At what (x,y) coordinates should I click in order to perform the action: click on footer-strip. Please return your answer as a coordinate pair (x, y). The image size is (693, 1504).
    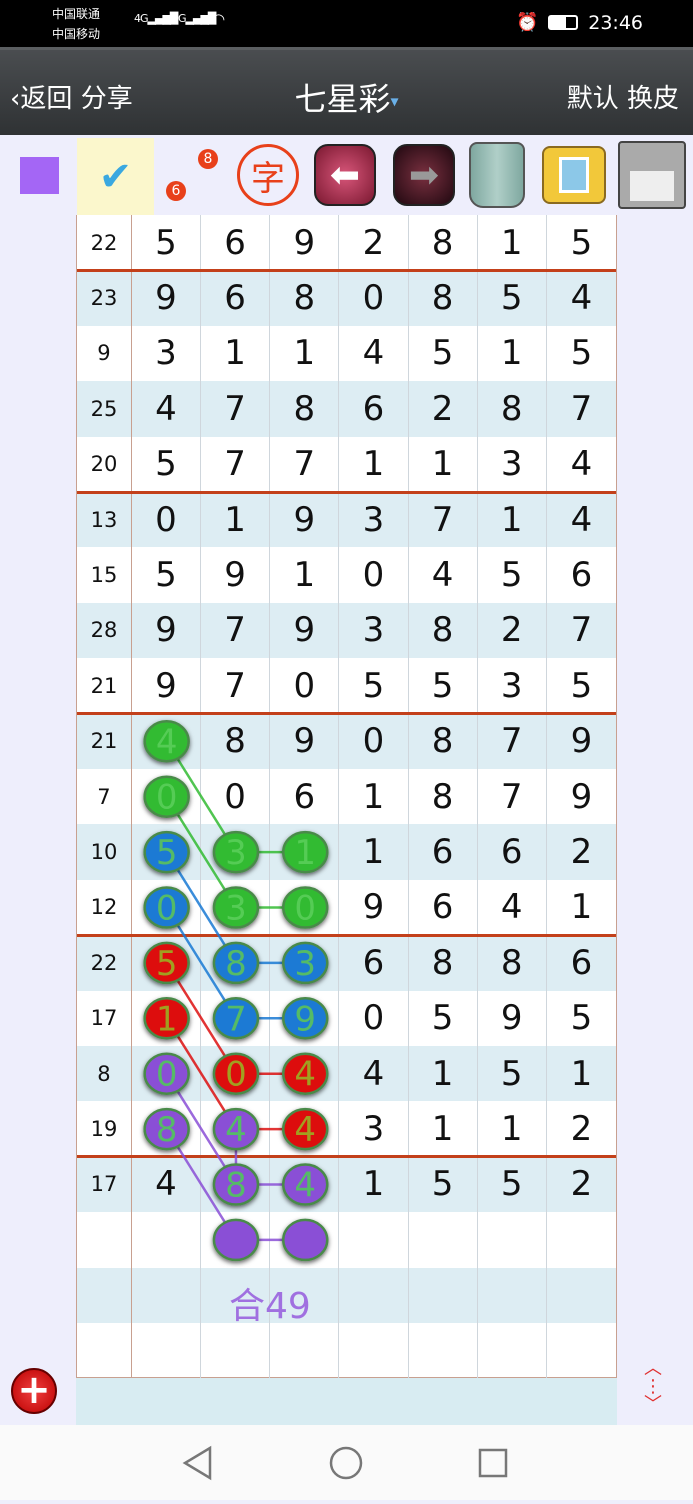
    Looking at the image, I should click on (346, 1401).